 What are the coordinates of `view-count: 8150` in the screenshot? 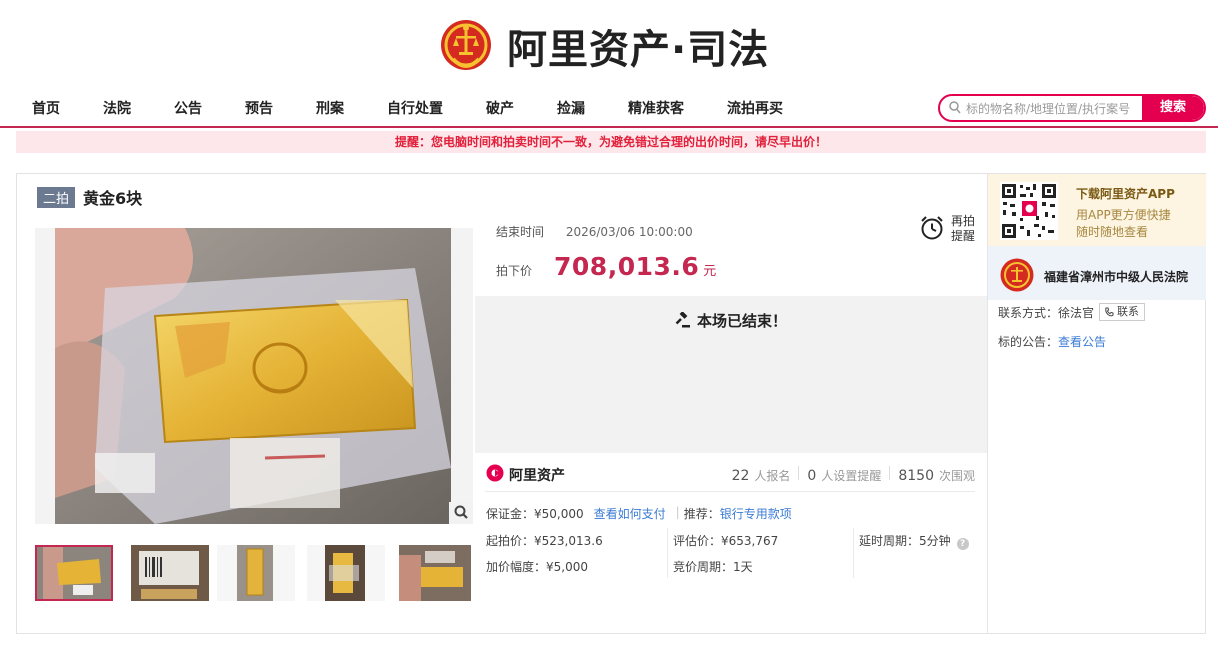 It's located at (916, 476).